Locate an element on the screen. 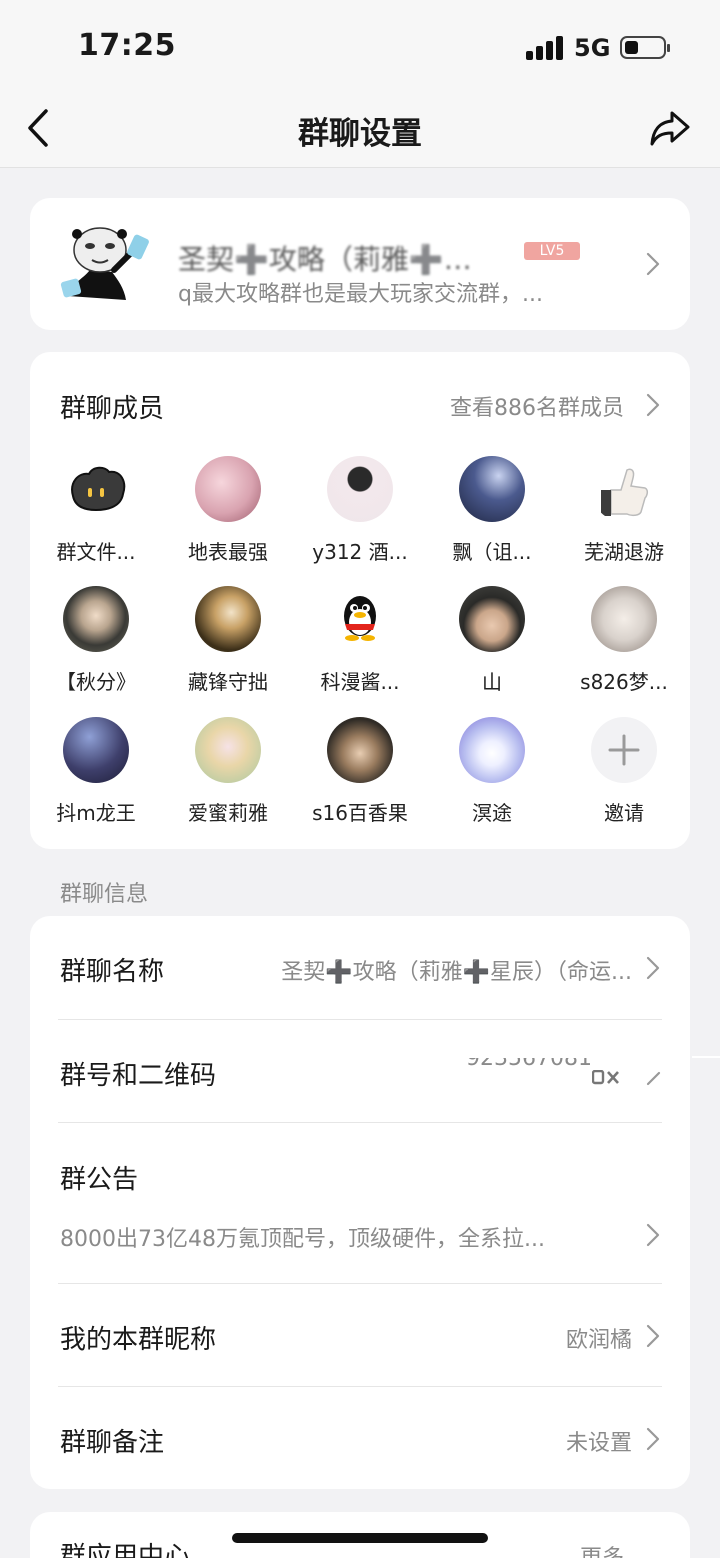  member-name: 山 is located at coordinates (492, 682).